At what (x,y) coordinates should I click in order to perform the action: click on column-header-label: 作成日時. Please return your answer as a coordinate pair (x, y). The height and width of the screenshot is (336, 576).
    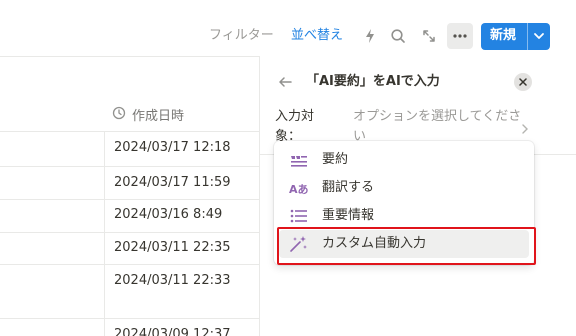
    Looking at the image, I should click on (158, 116).